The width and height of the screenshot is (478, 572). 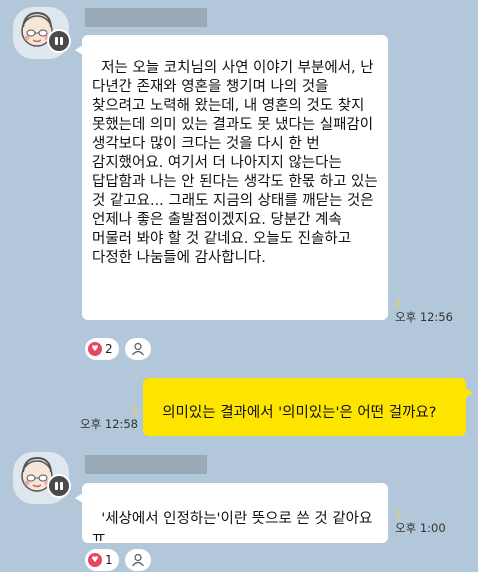 I want to click on message-time: 오후 12:58, so click(x=109, y=424).